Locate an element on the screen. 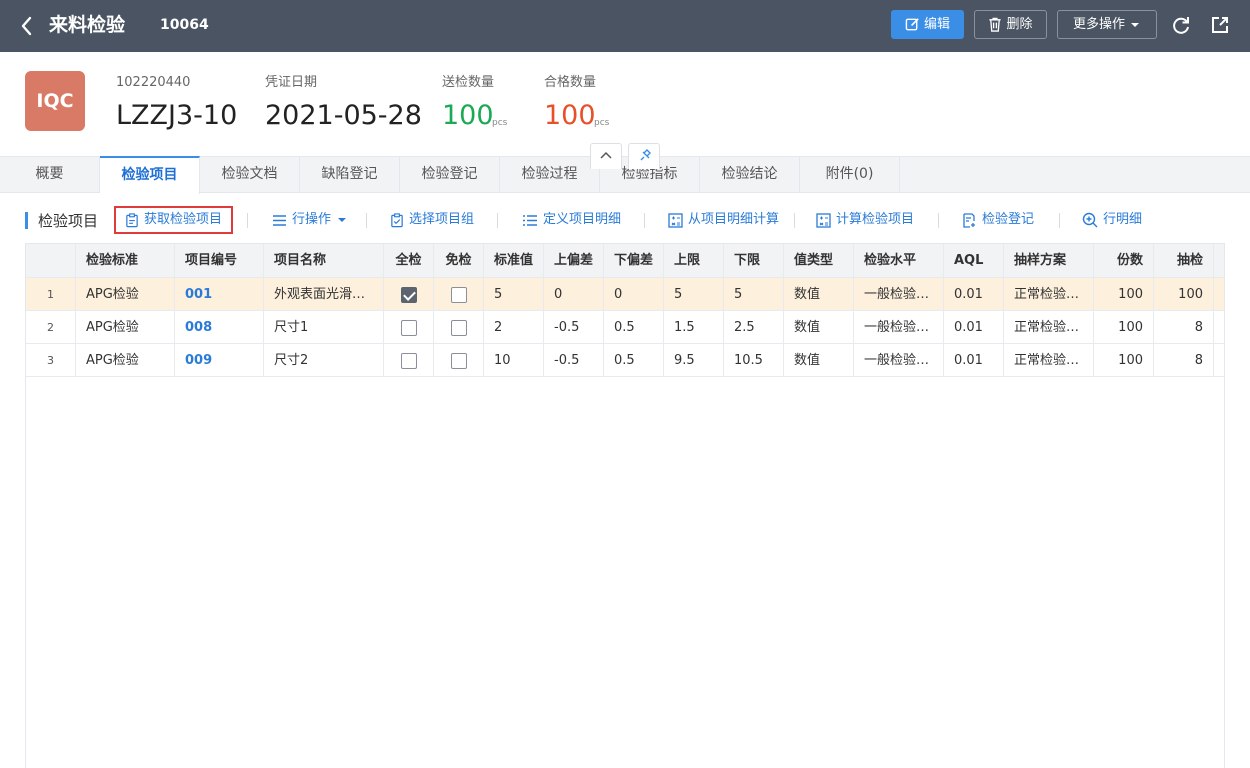  header-name: 项目名称 is located at coordinates (324, 260).